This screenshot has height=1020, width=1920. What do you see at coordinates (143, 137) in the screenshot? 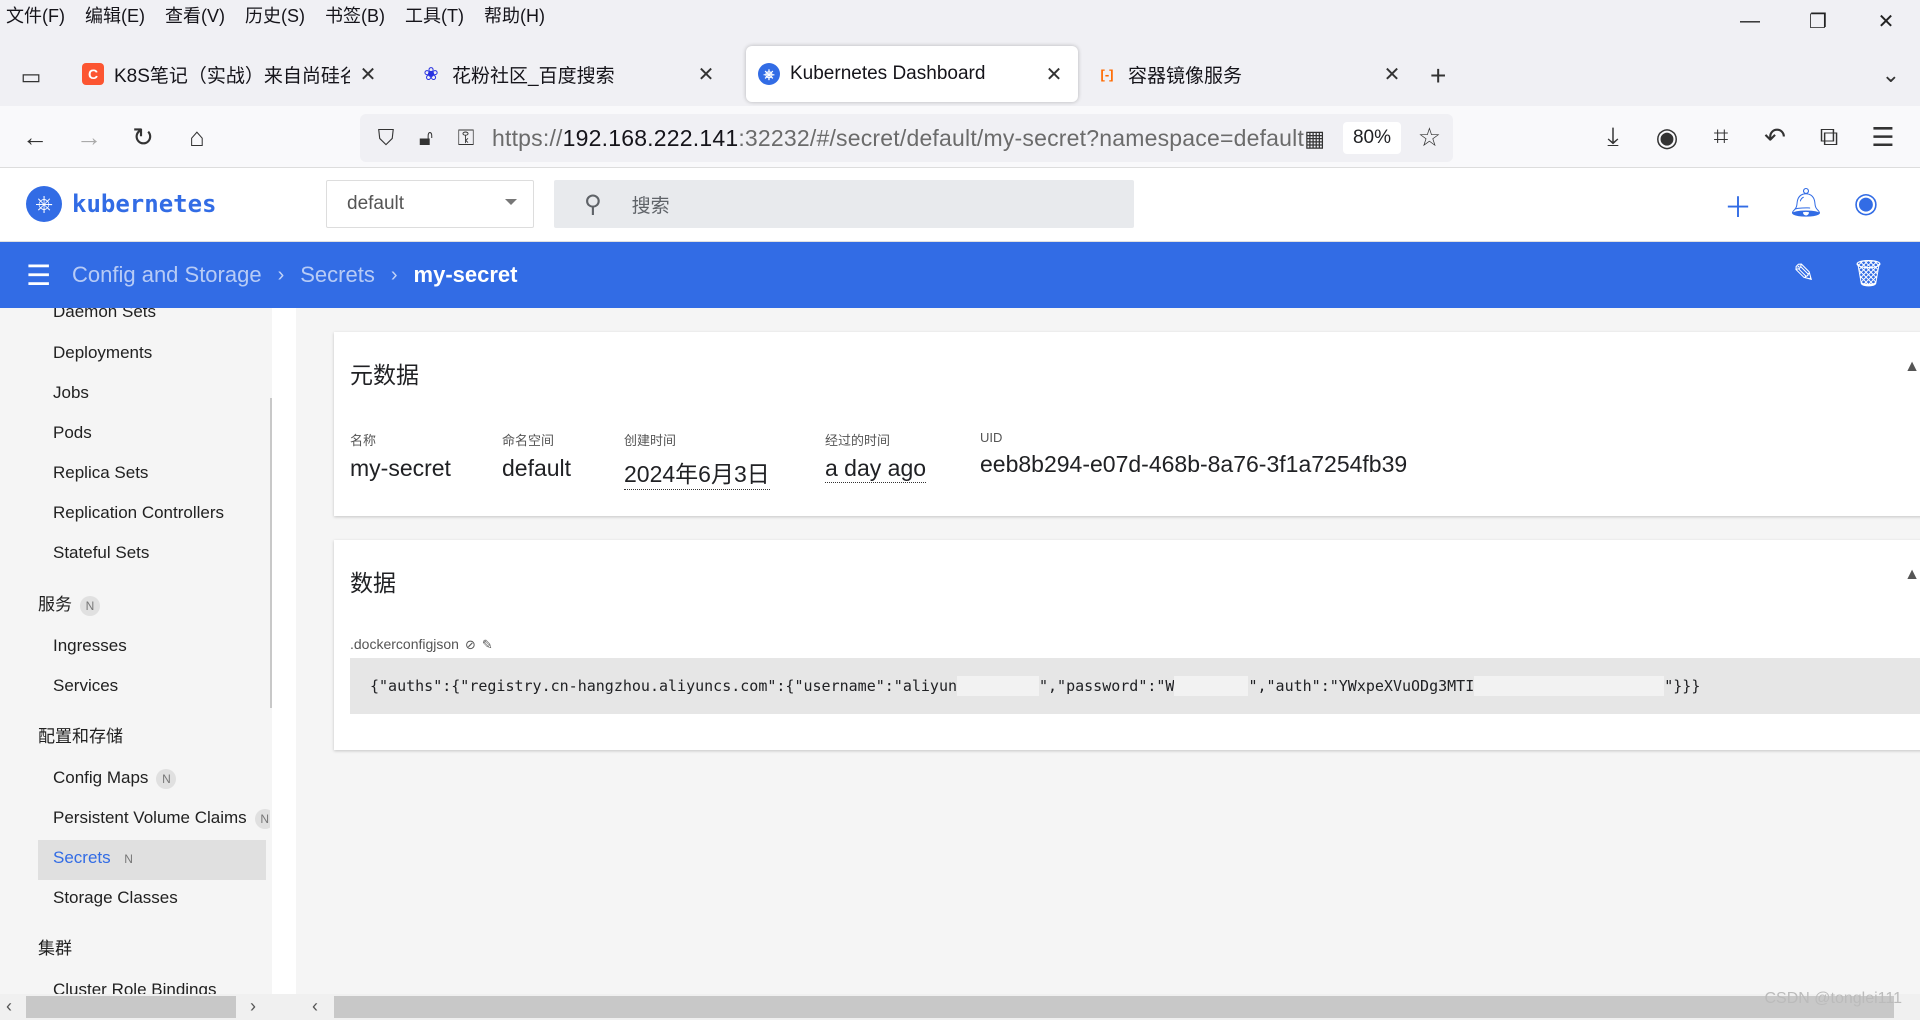
I see `reload-icon: ↻` at bounding box center [143, 137].